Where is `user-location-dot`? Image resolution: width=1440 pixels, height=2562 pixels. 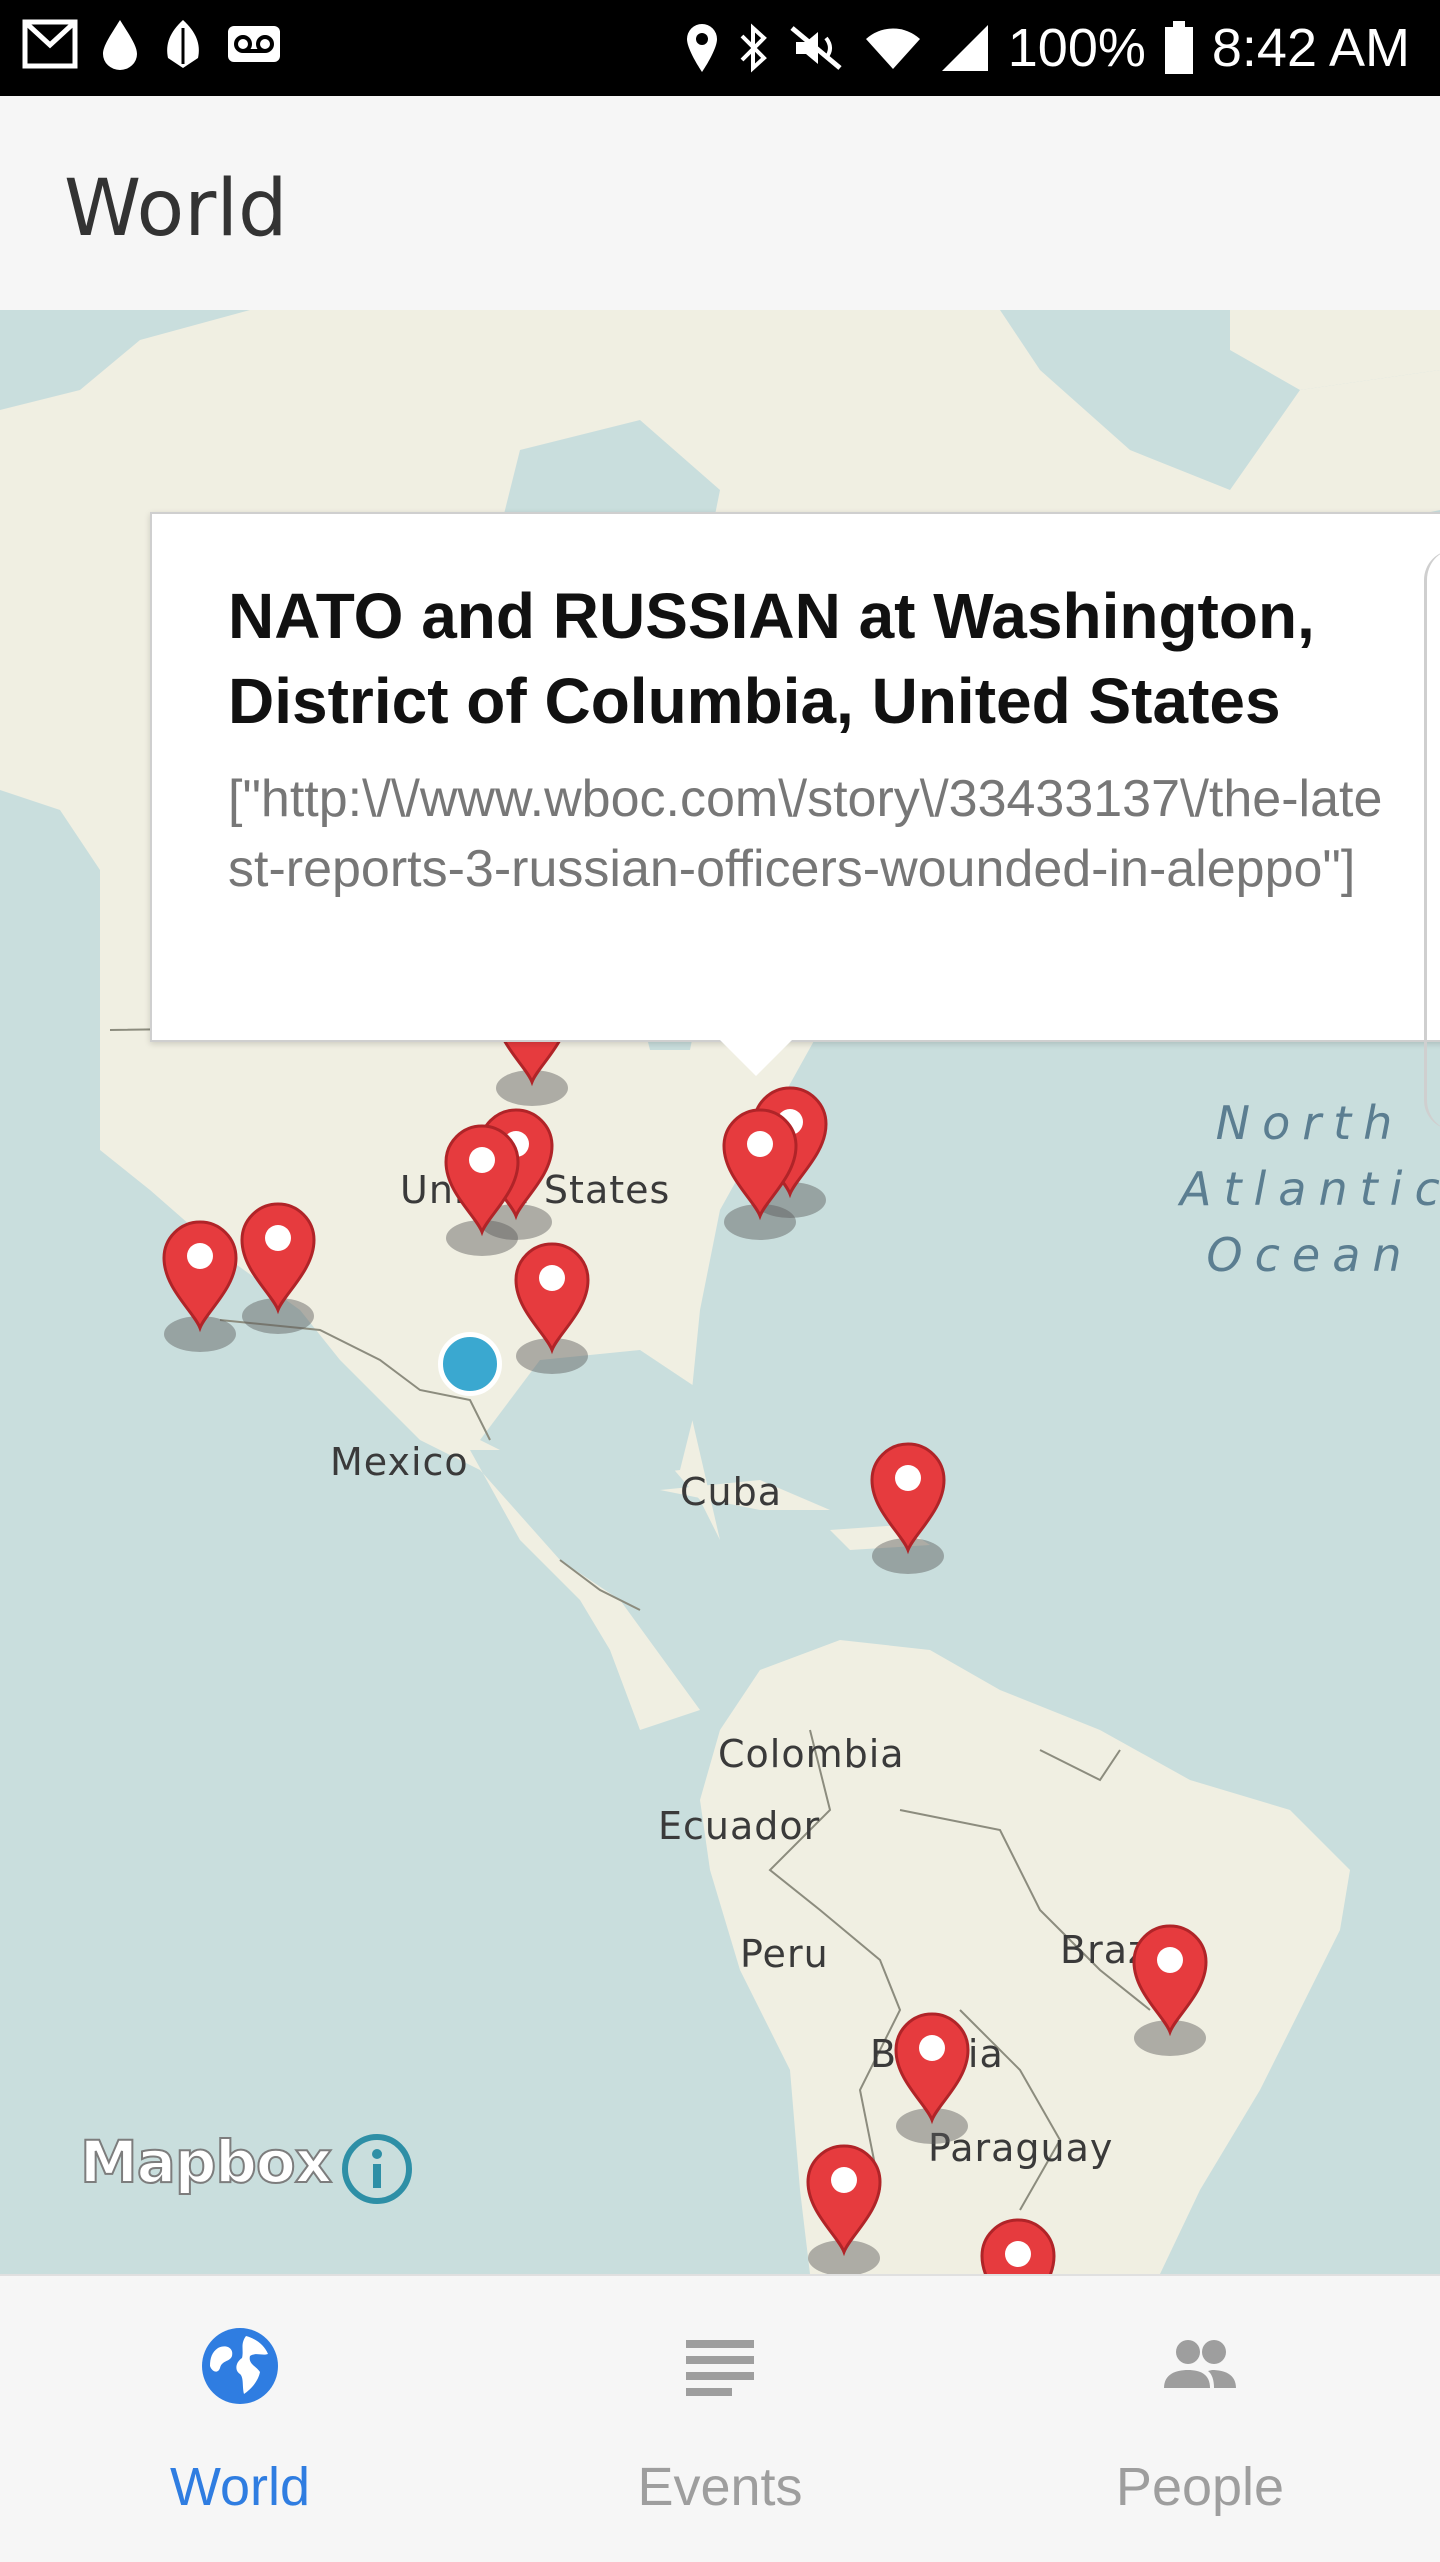
user-location-dot is located at coordinates (470, 1364).